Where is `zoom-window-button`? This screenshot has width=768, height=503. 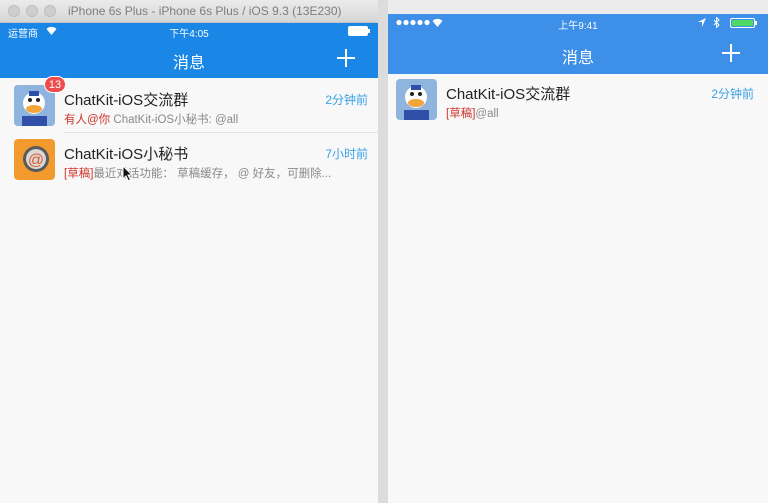
zoom-window-button is located at coordinates (50, 11).